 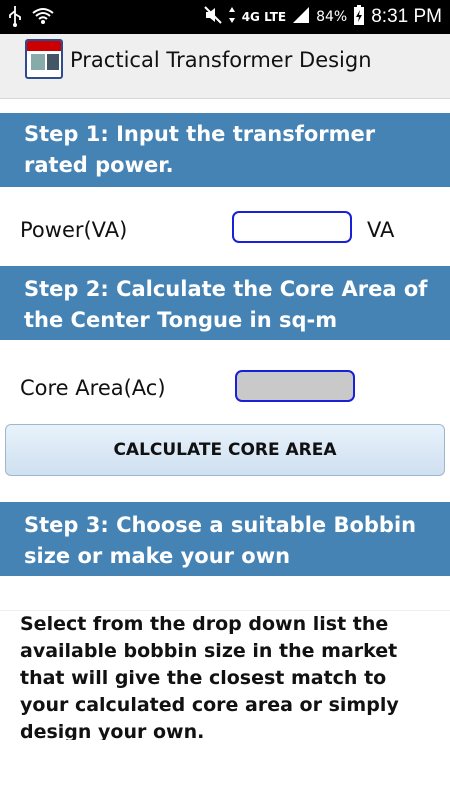 What do you see at coordinates (301, 17) in the screenshot?
I see `signal-icon` at bounding box center [301, 17].